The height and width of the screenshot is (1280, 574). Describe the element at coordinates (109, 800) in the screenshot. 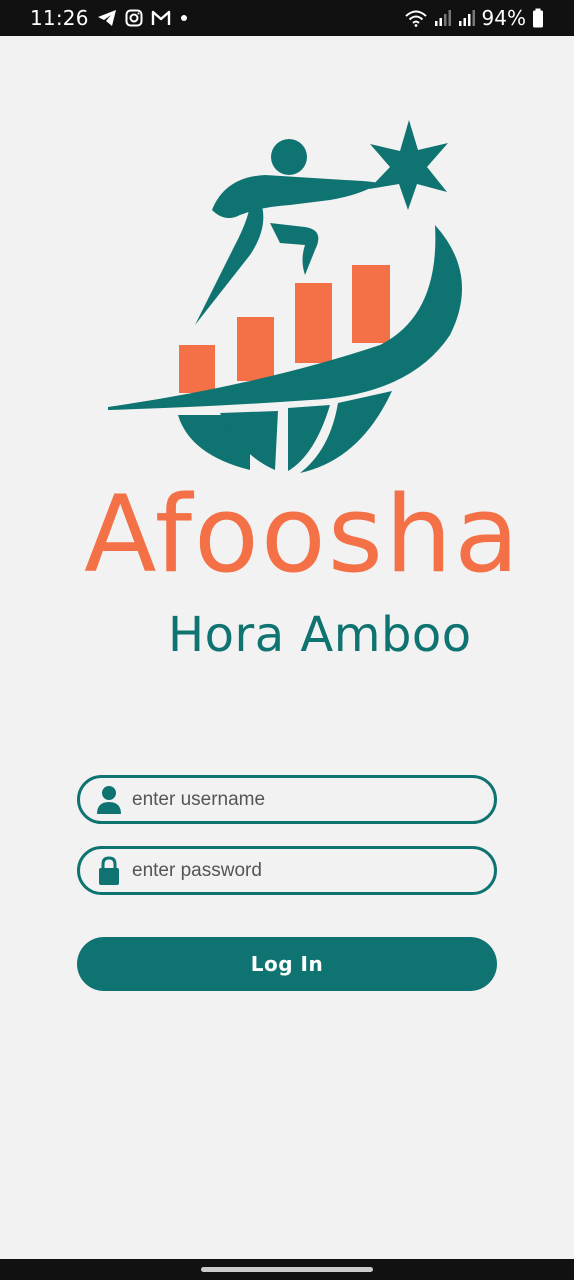

I see `user-icon` at that location.